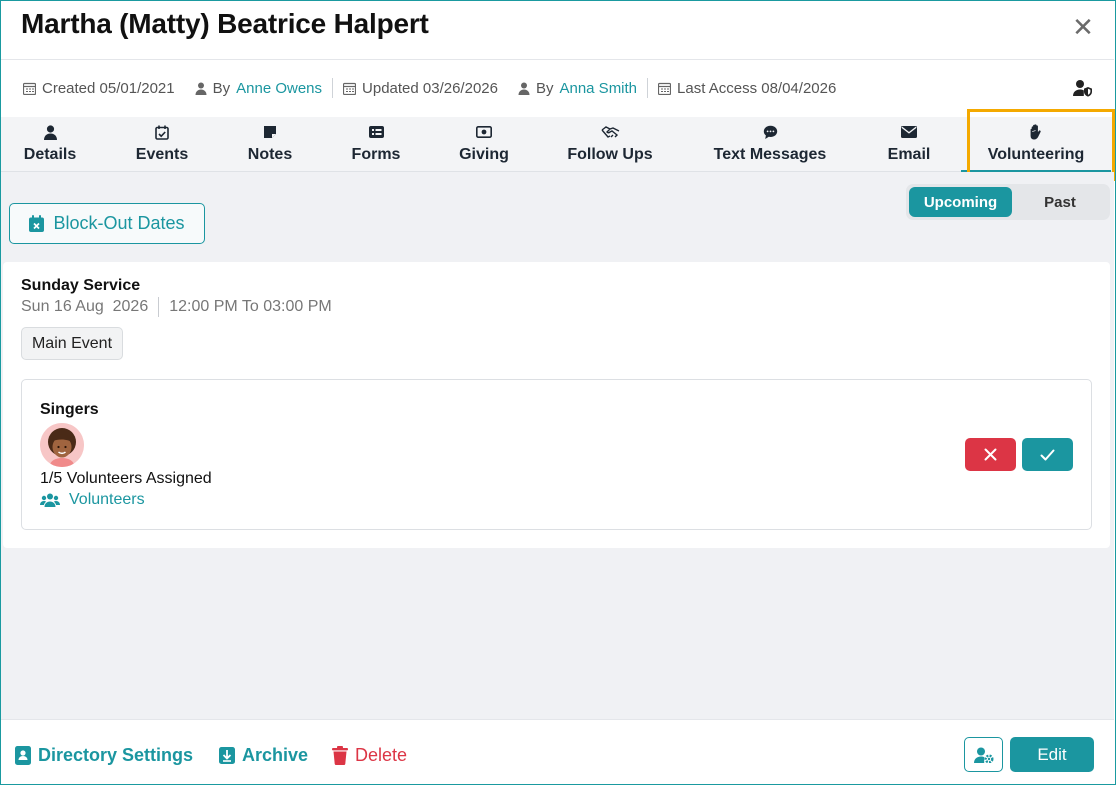  I want to click on decline-button, so click(990, 454).